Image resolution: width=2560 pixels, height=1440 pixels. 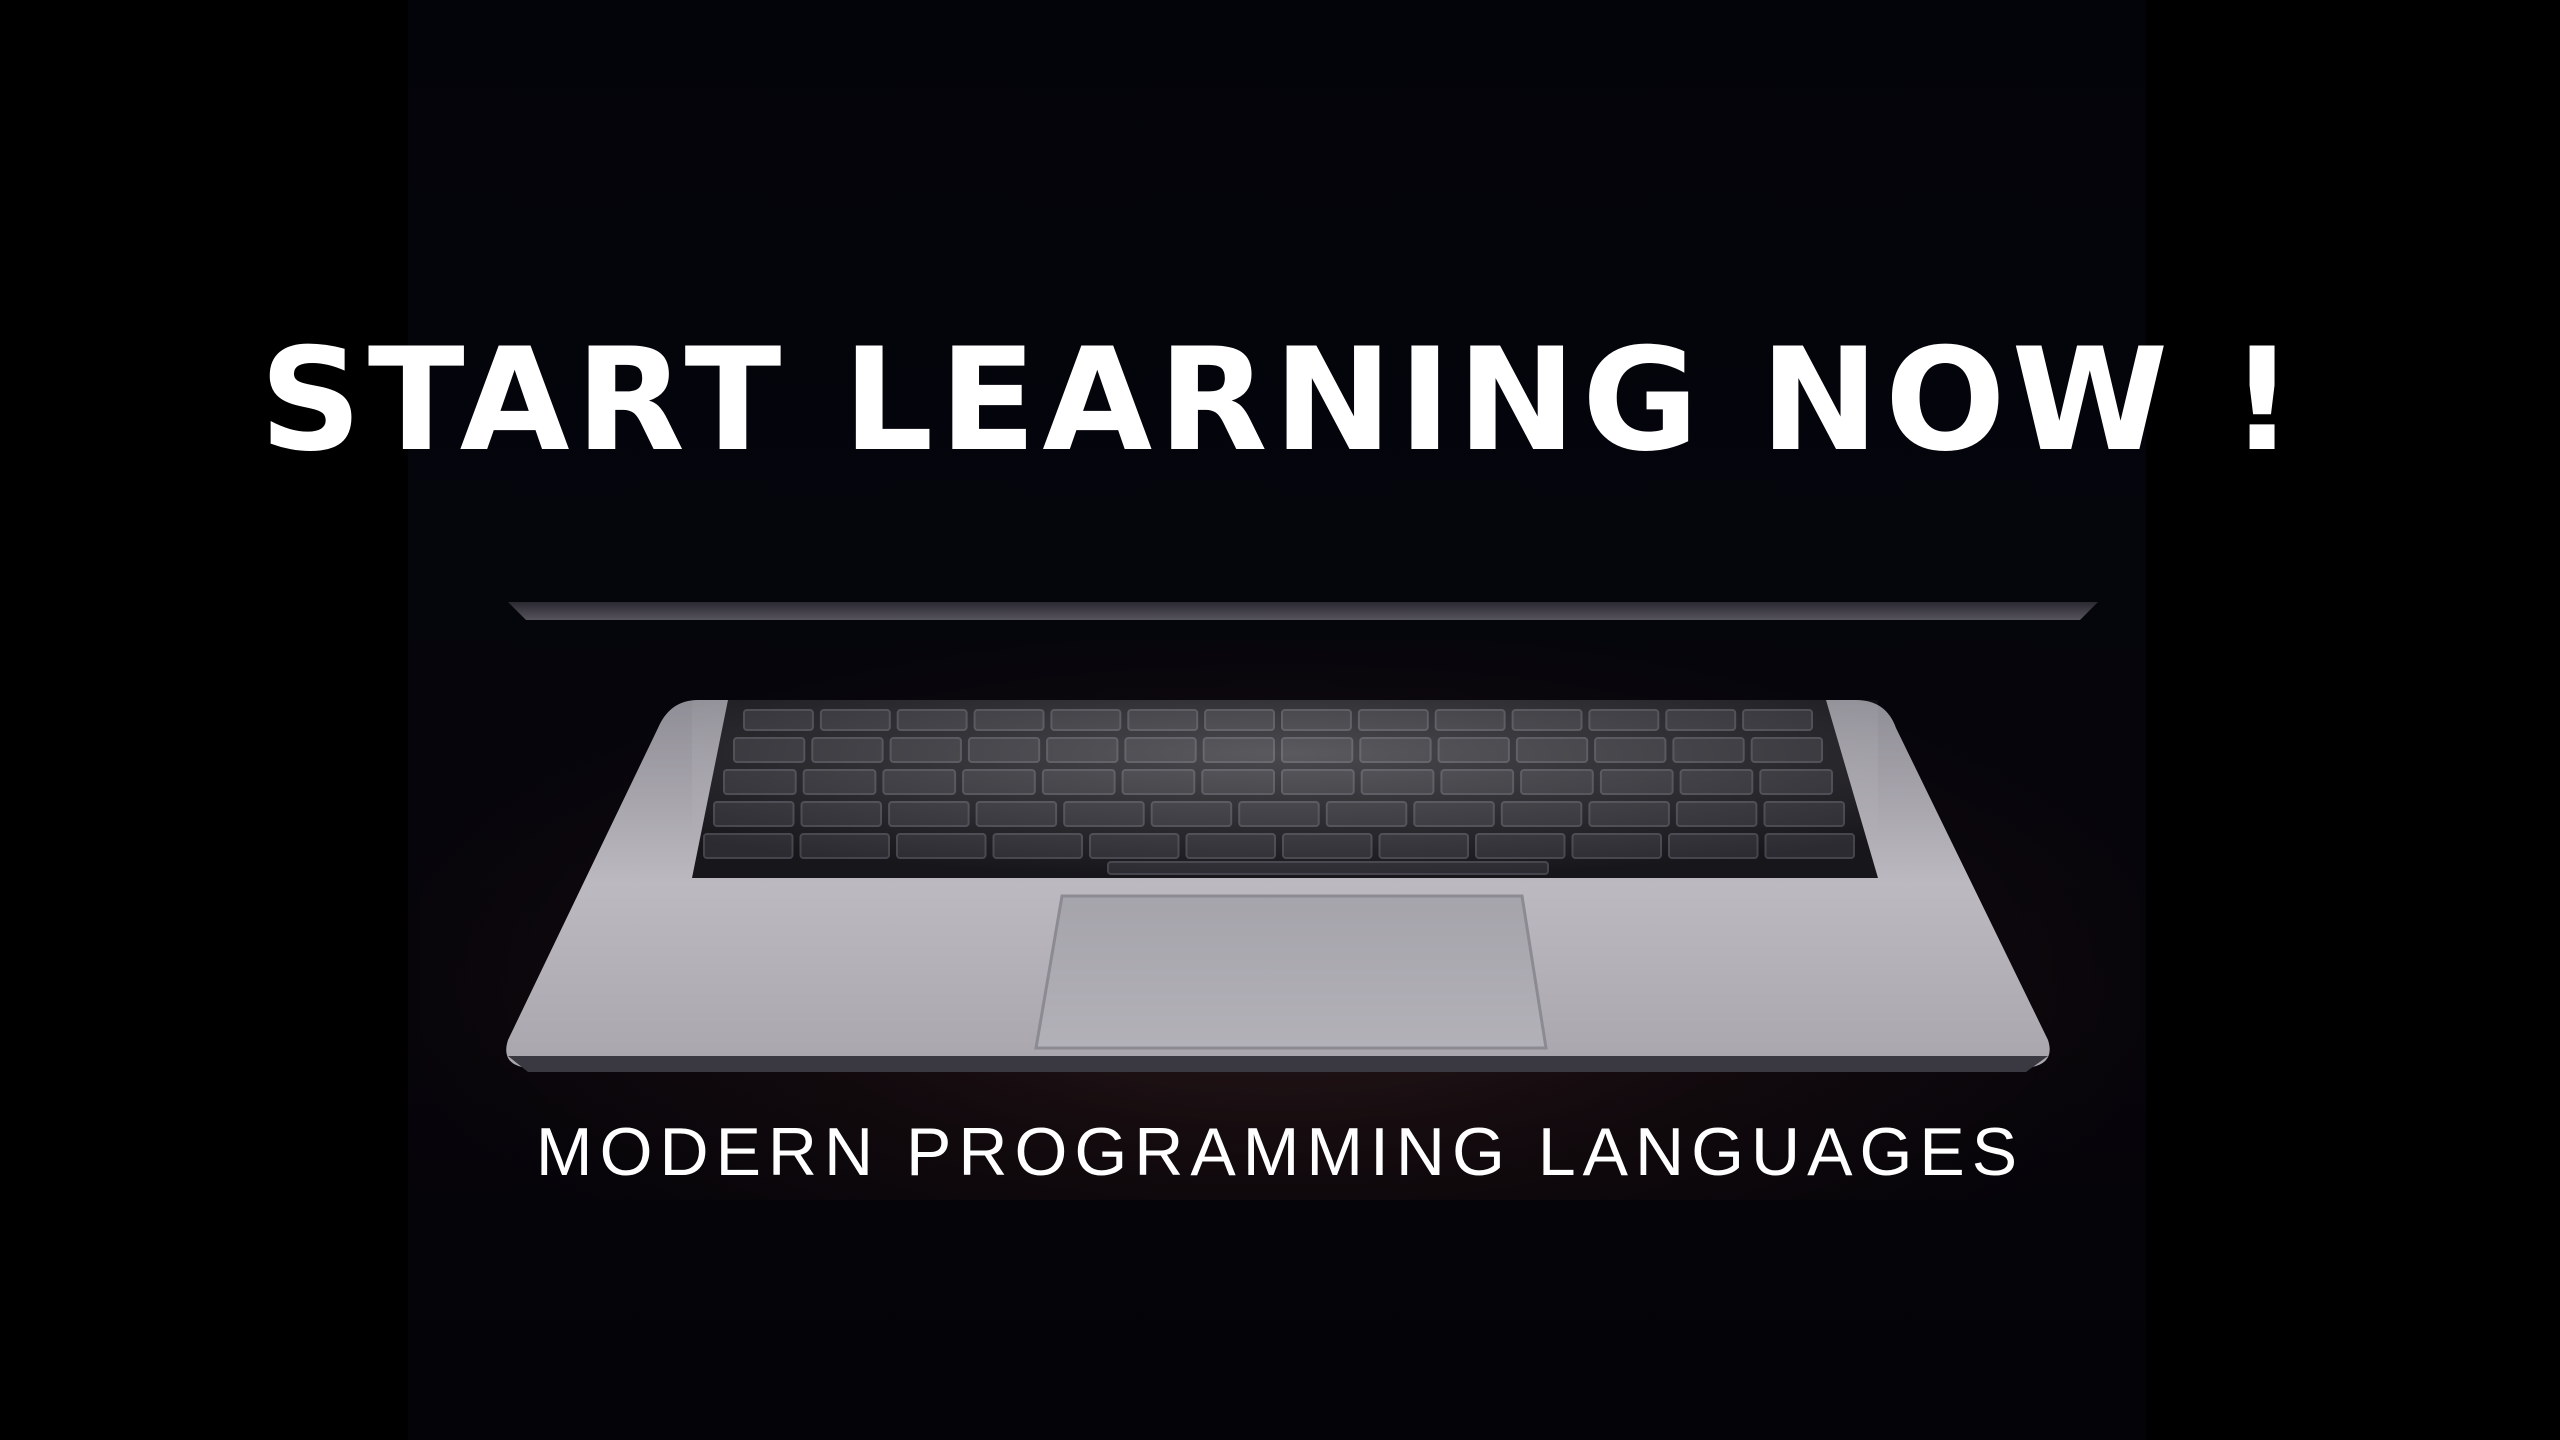 What do you see at coordinates (1278, 1064) in the screenshot?
I see `laptop-front-lip` at bounding box center [1278, 1064].